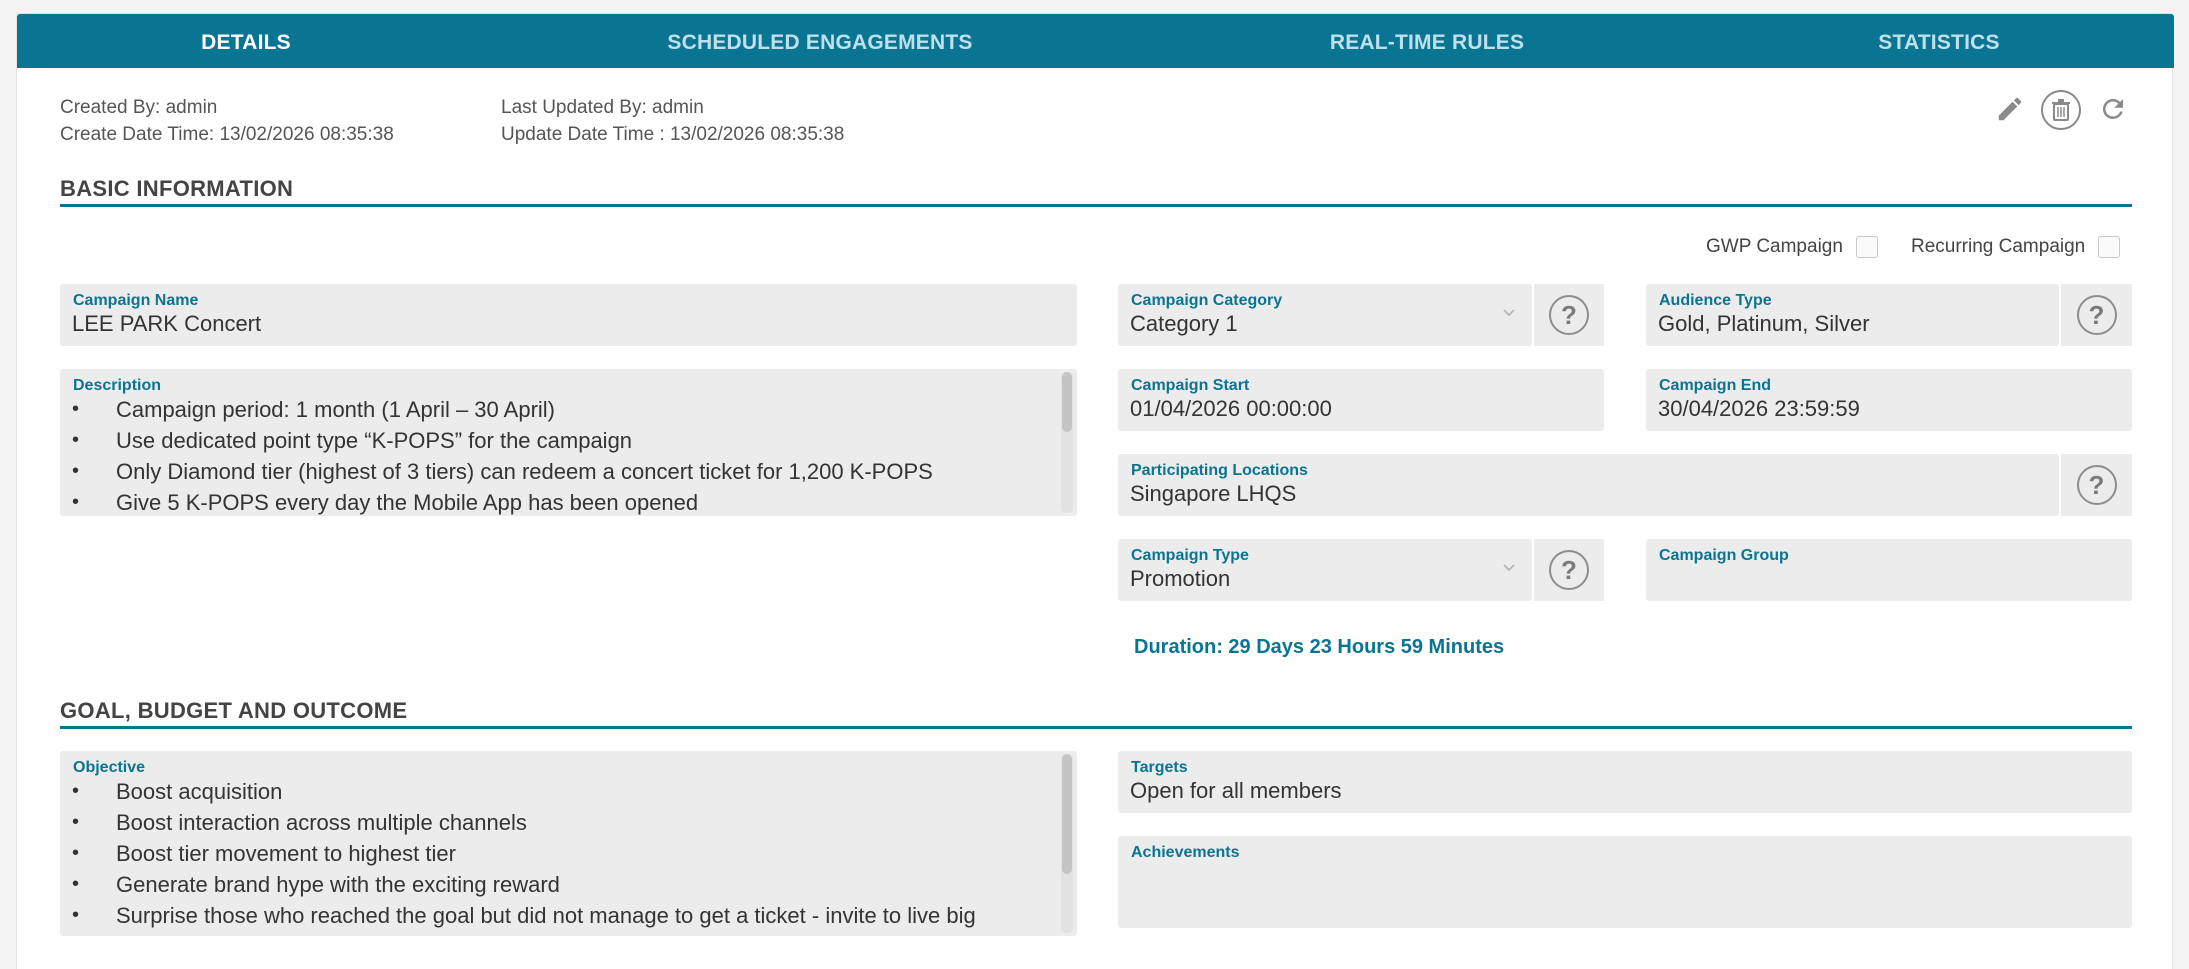 This screenshot has height=969, width=2189. Describe the element at coordinates (1889, 570) in the screenshot. I see `campaign-group-field: Campaign Group` at that location.